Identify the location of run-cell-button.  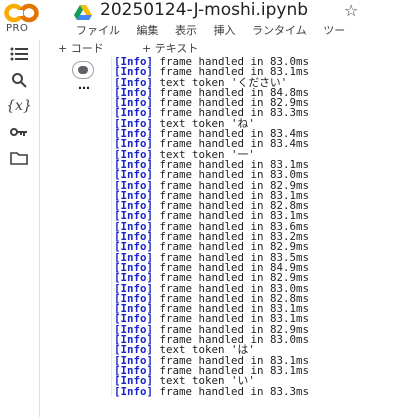
(83, 70).